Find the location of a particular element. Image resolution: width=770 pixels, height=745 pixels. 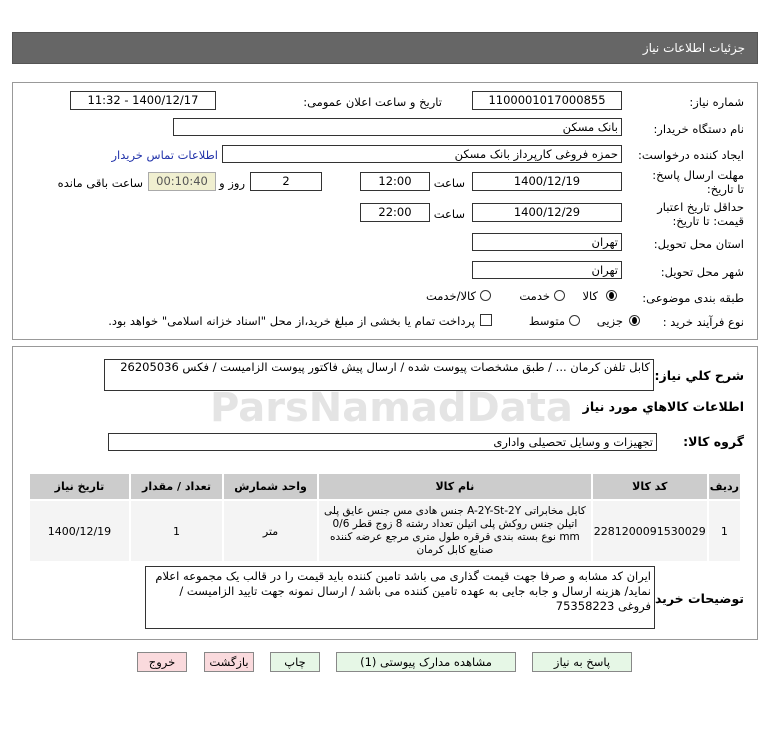

remaining-label: ساعت باقی مانده is located at coordinates (100, 183).